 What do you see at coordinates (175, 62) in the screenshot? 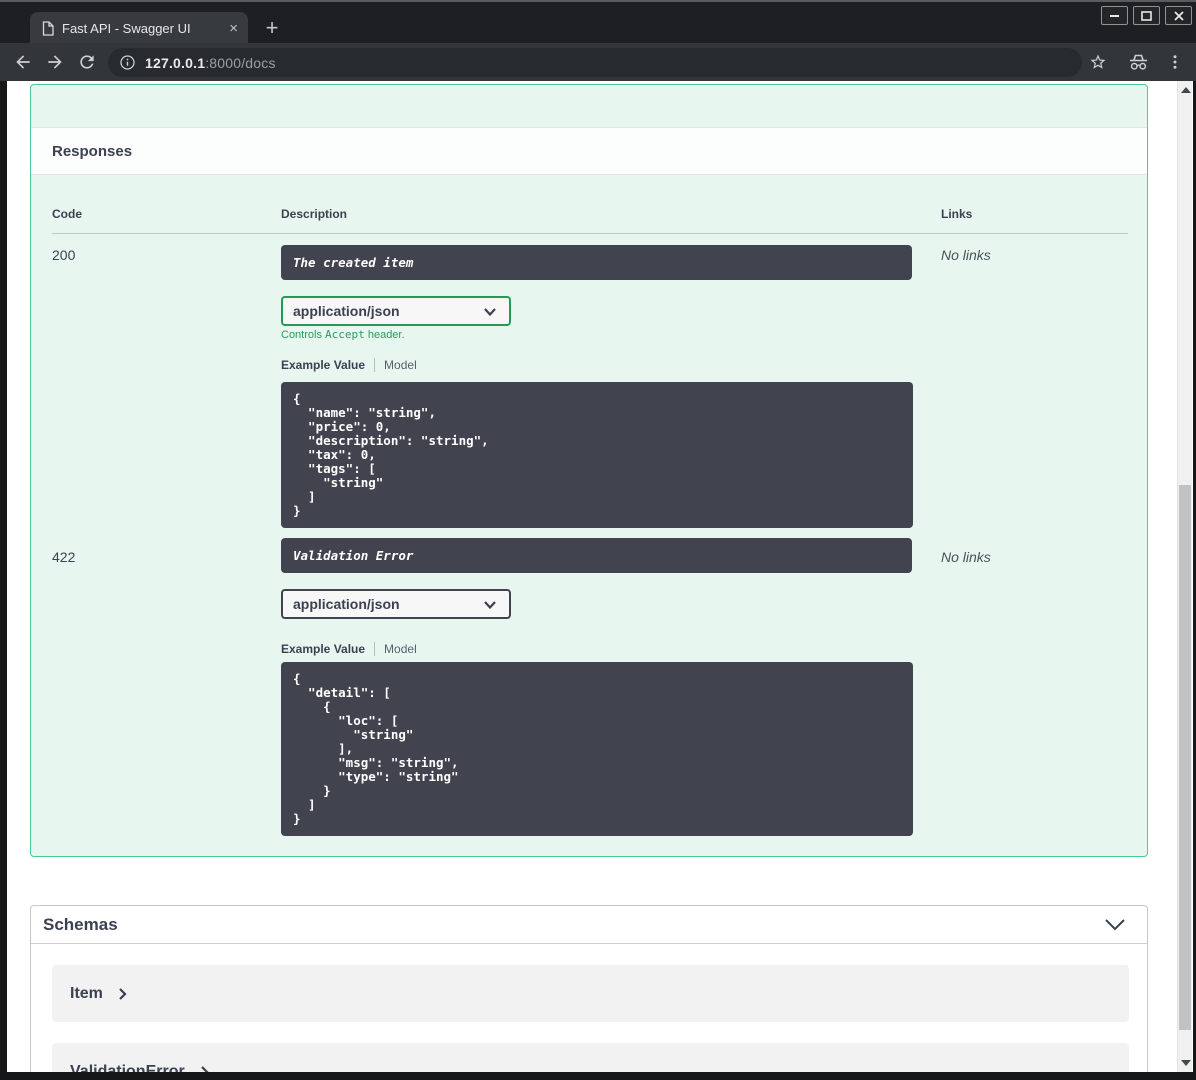
I see `url-host: 127.0.0.1` at bounding box center [175, 62].